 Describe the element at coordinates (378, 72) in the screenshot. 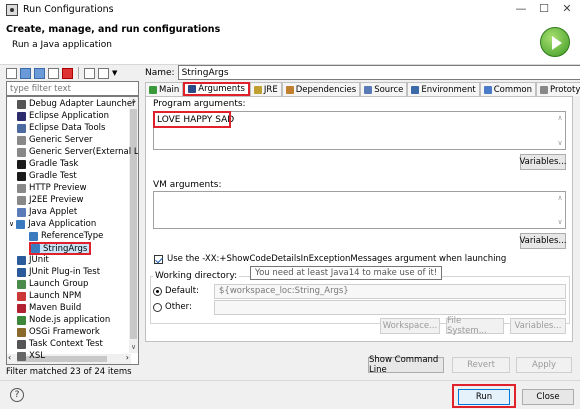

I see `name-field` at that location.